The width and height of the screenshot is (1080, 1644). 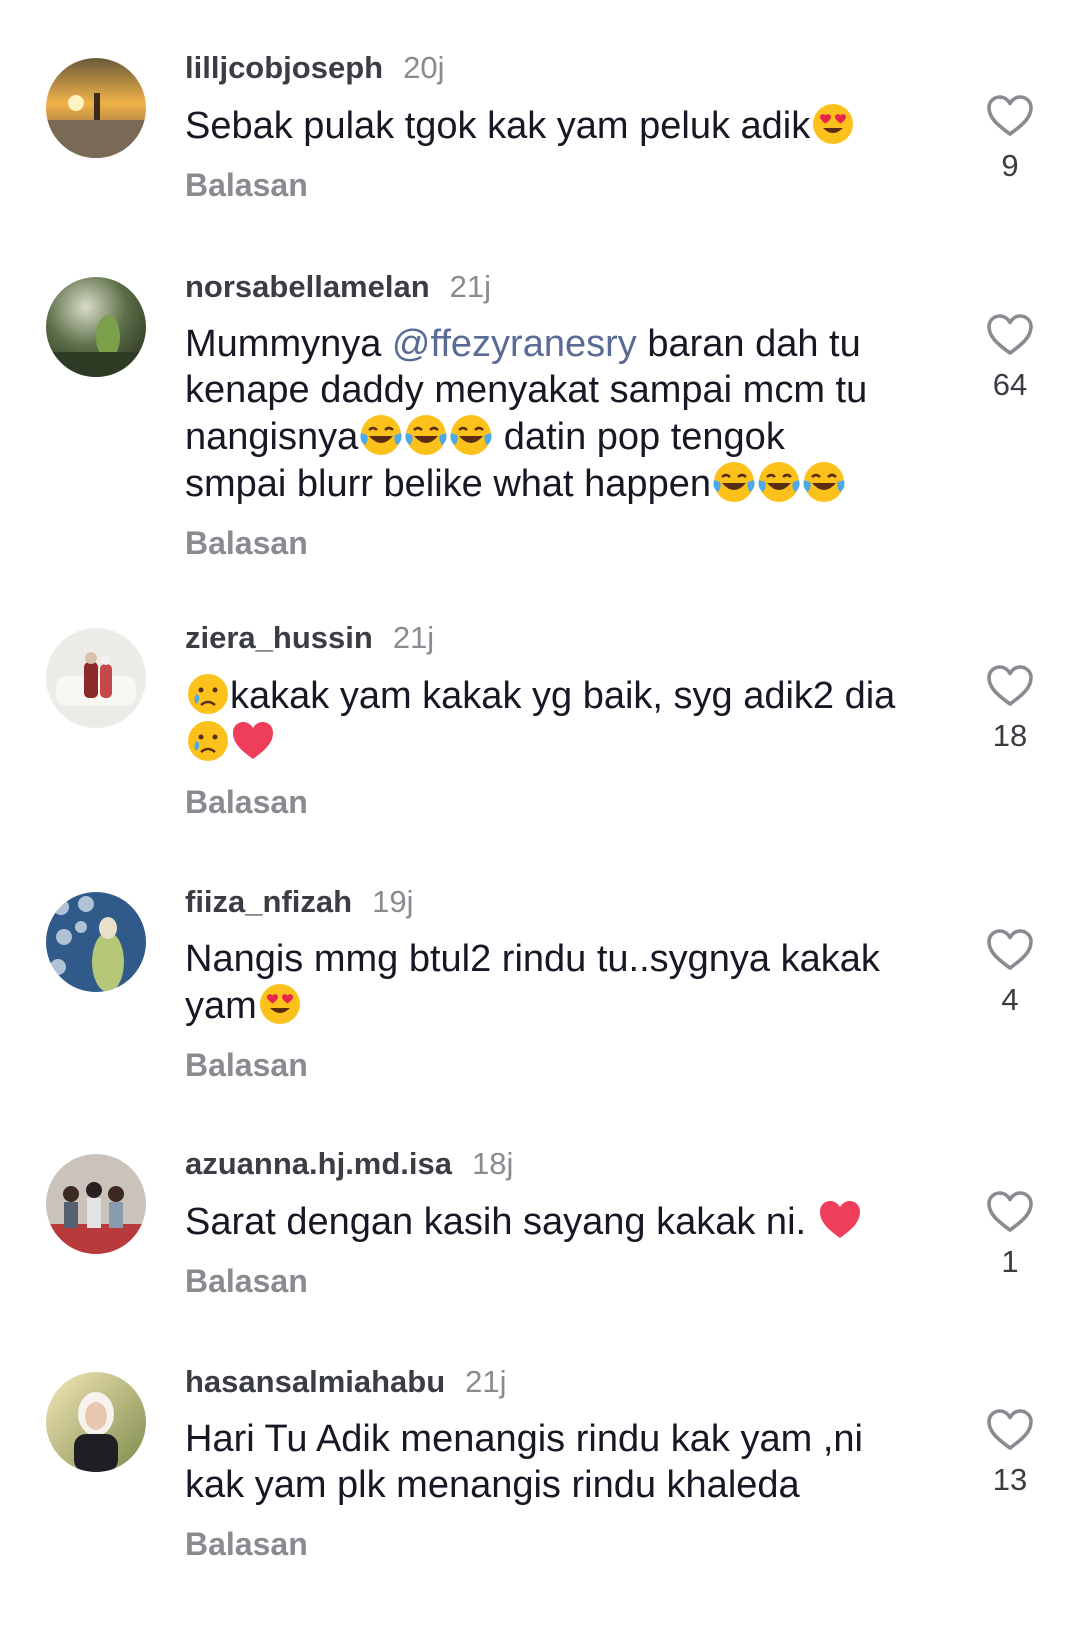 I want to click on comment-time: 18j, so click(x=493, y=1163).